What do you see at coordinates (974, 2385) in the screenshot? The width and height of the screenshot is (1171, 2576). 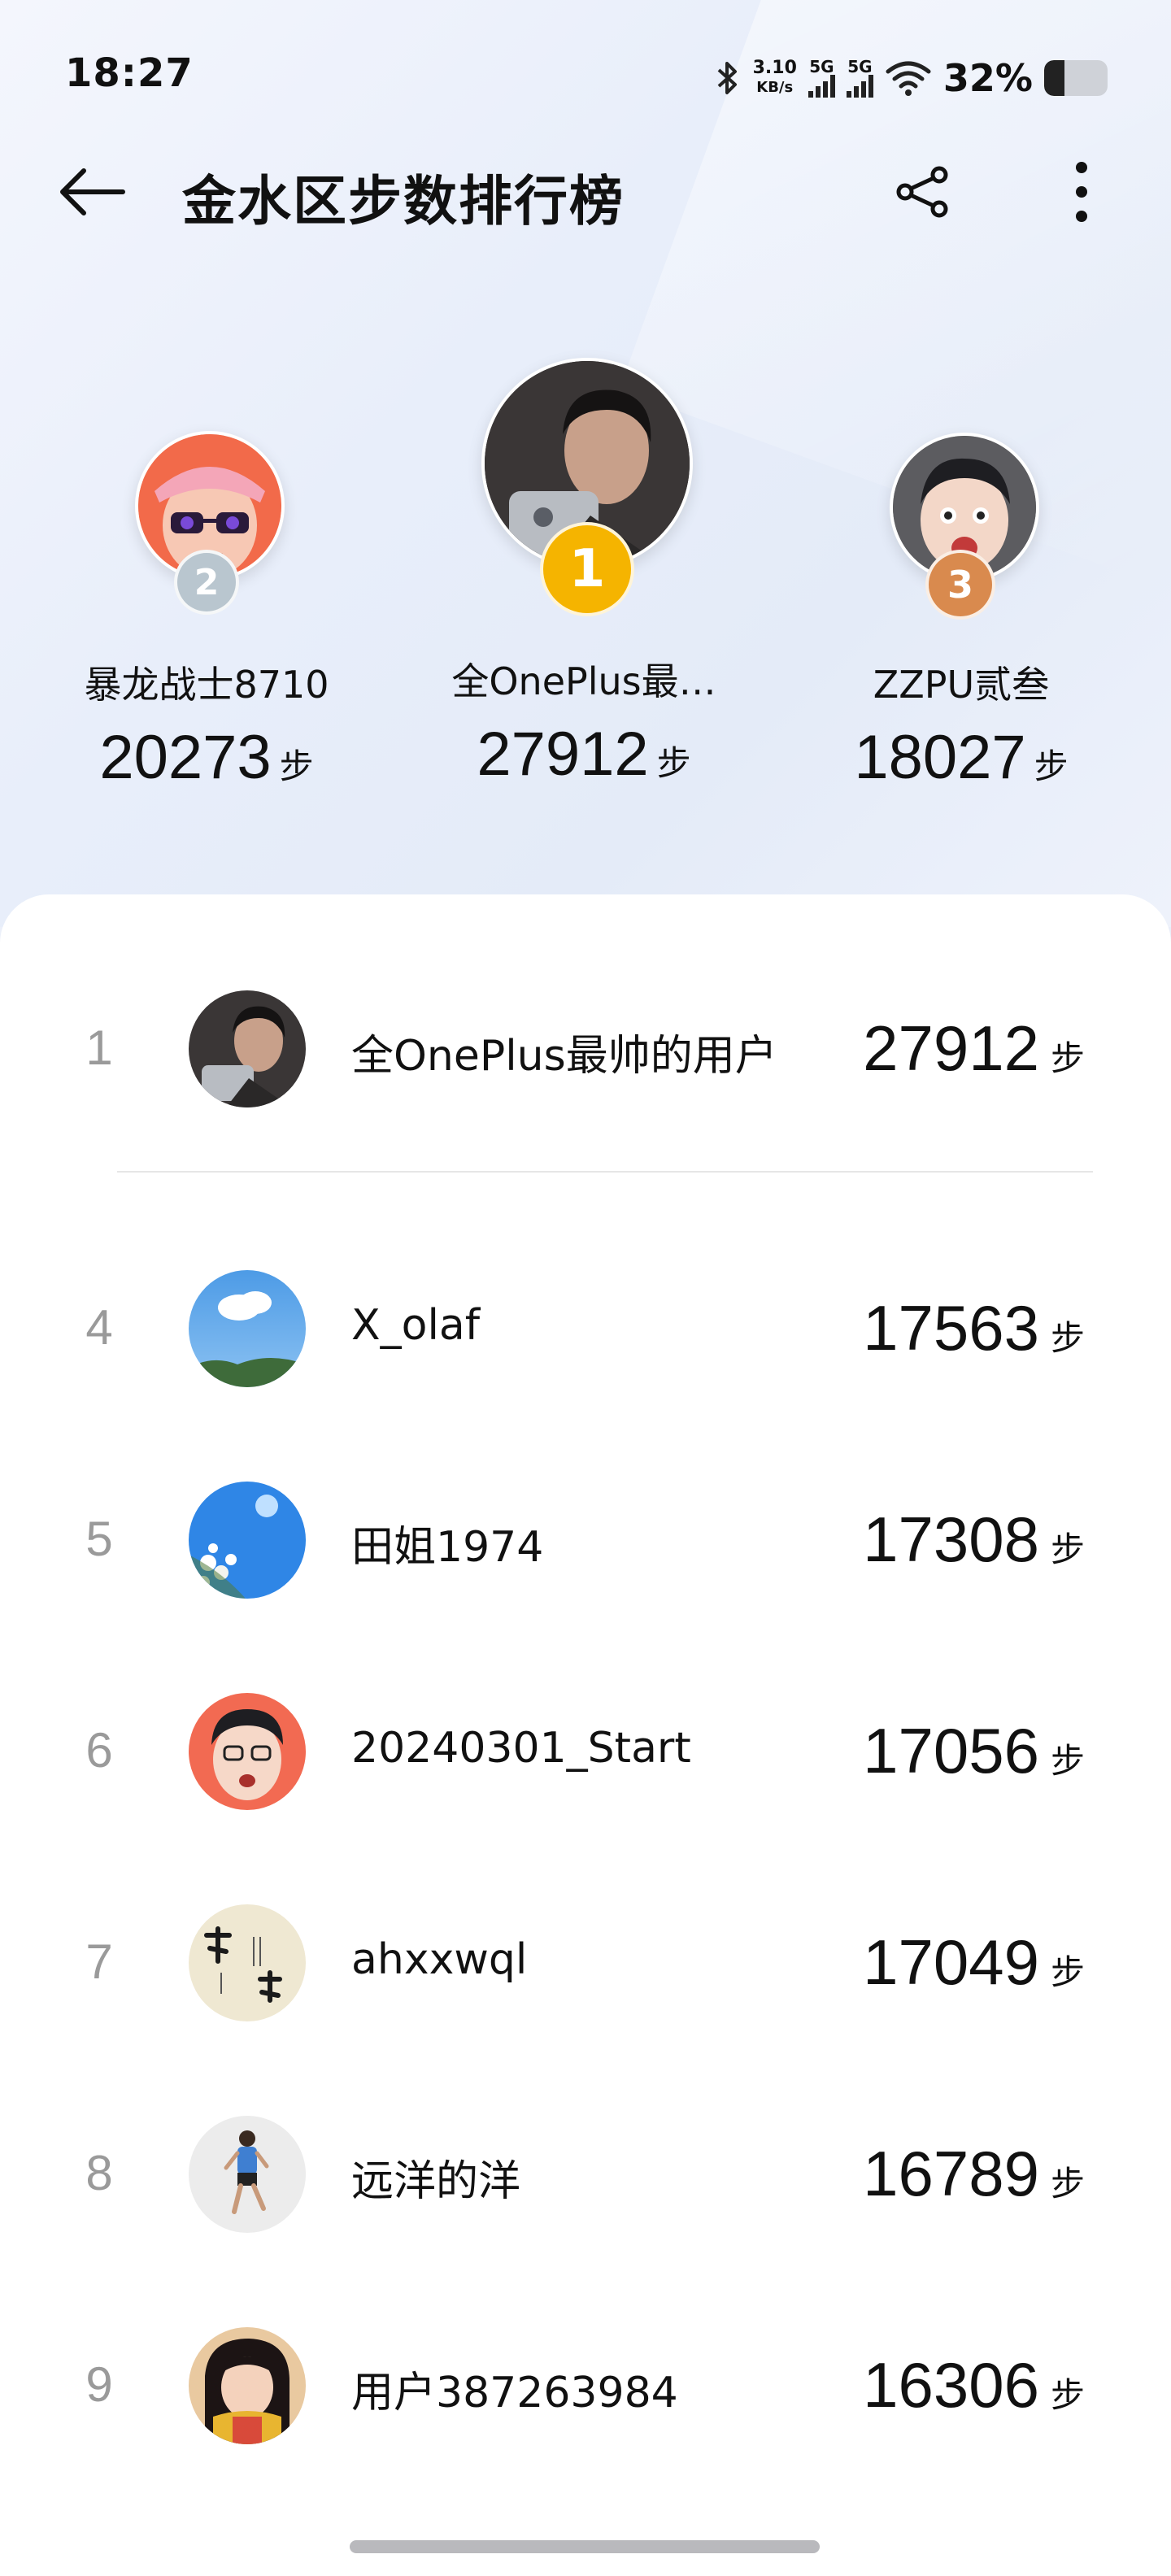 I see `step-count: 16306 步` at bounding box center [974, 2385].